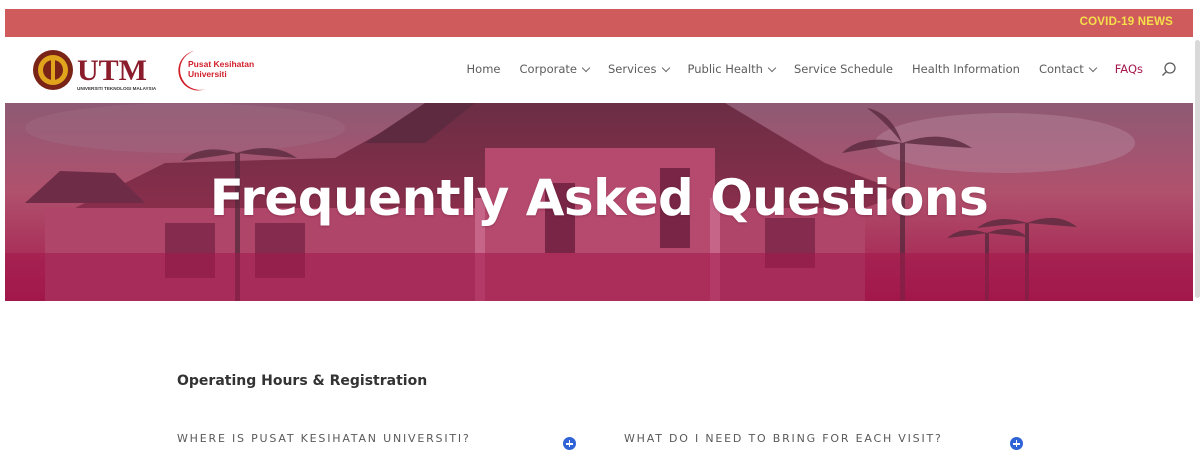 Image resolution: width=1203 pixels, height=468 pixels. Describe the element at coordinates (221, 64) in the screenshot. I see `pusat-kesihatan-label: Pusat Kesihatan` at that location.